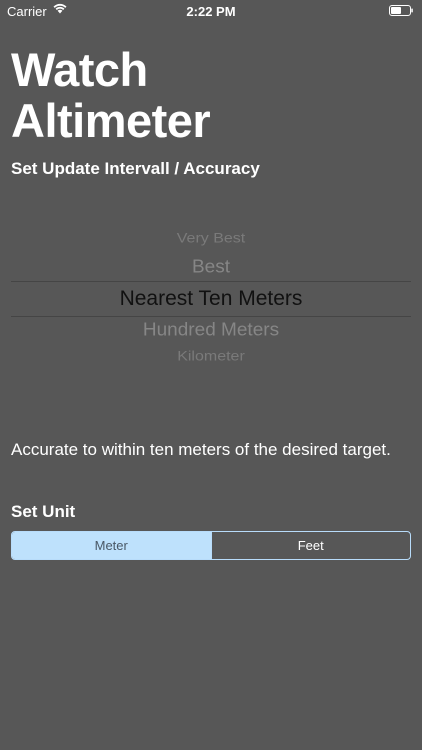 This screenshot has width=422, height=750. Describe the element at coordinates (211, 356) in the screenshot. I see `picker-option-kilometer: Kilometer` at that location.